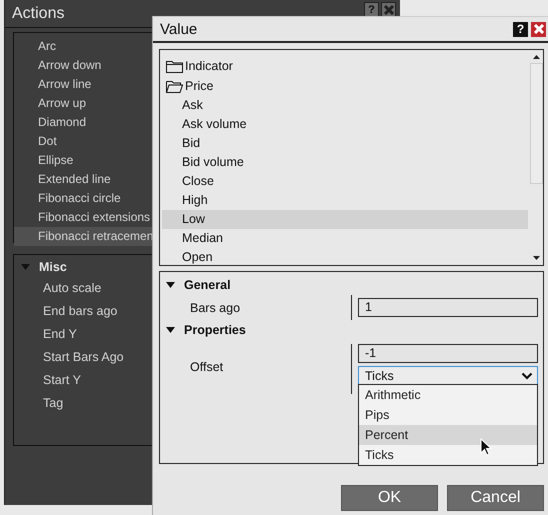  Describe the element at coordinates (495, 498) in the screenshot. I see `dialog-button: Cancel` at that location.